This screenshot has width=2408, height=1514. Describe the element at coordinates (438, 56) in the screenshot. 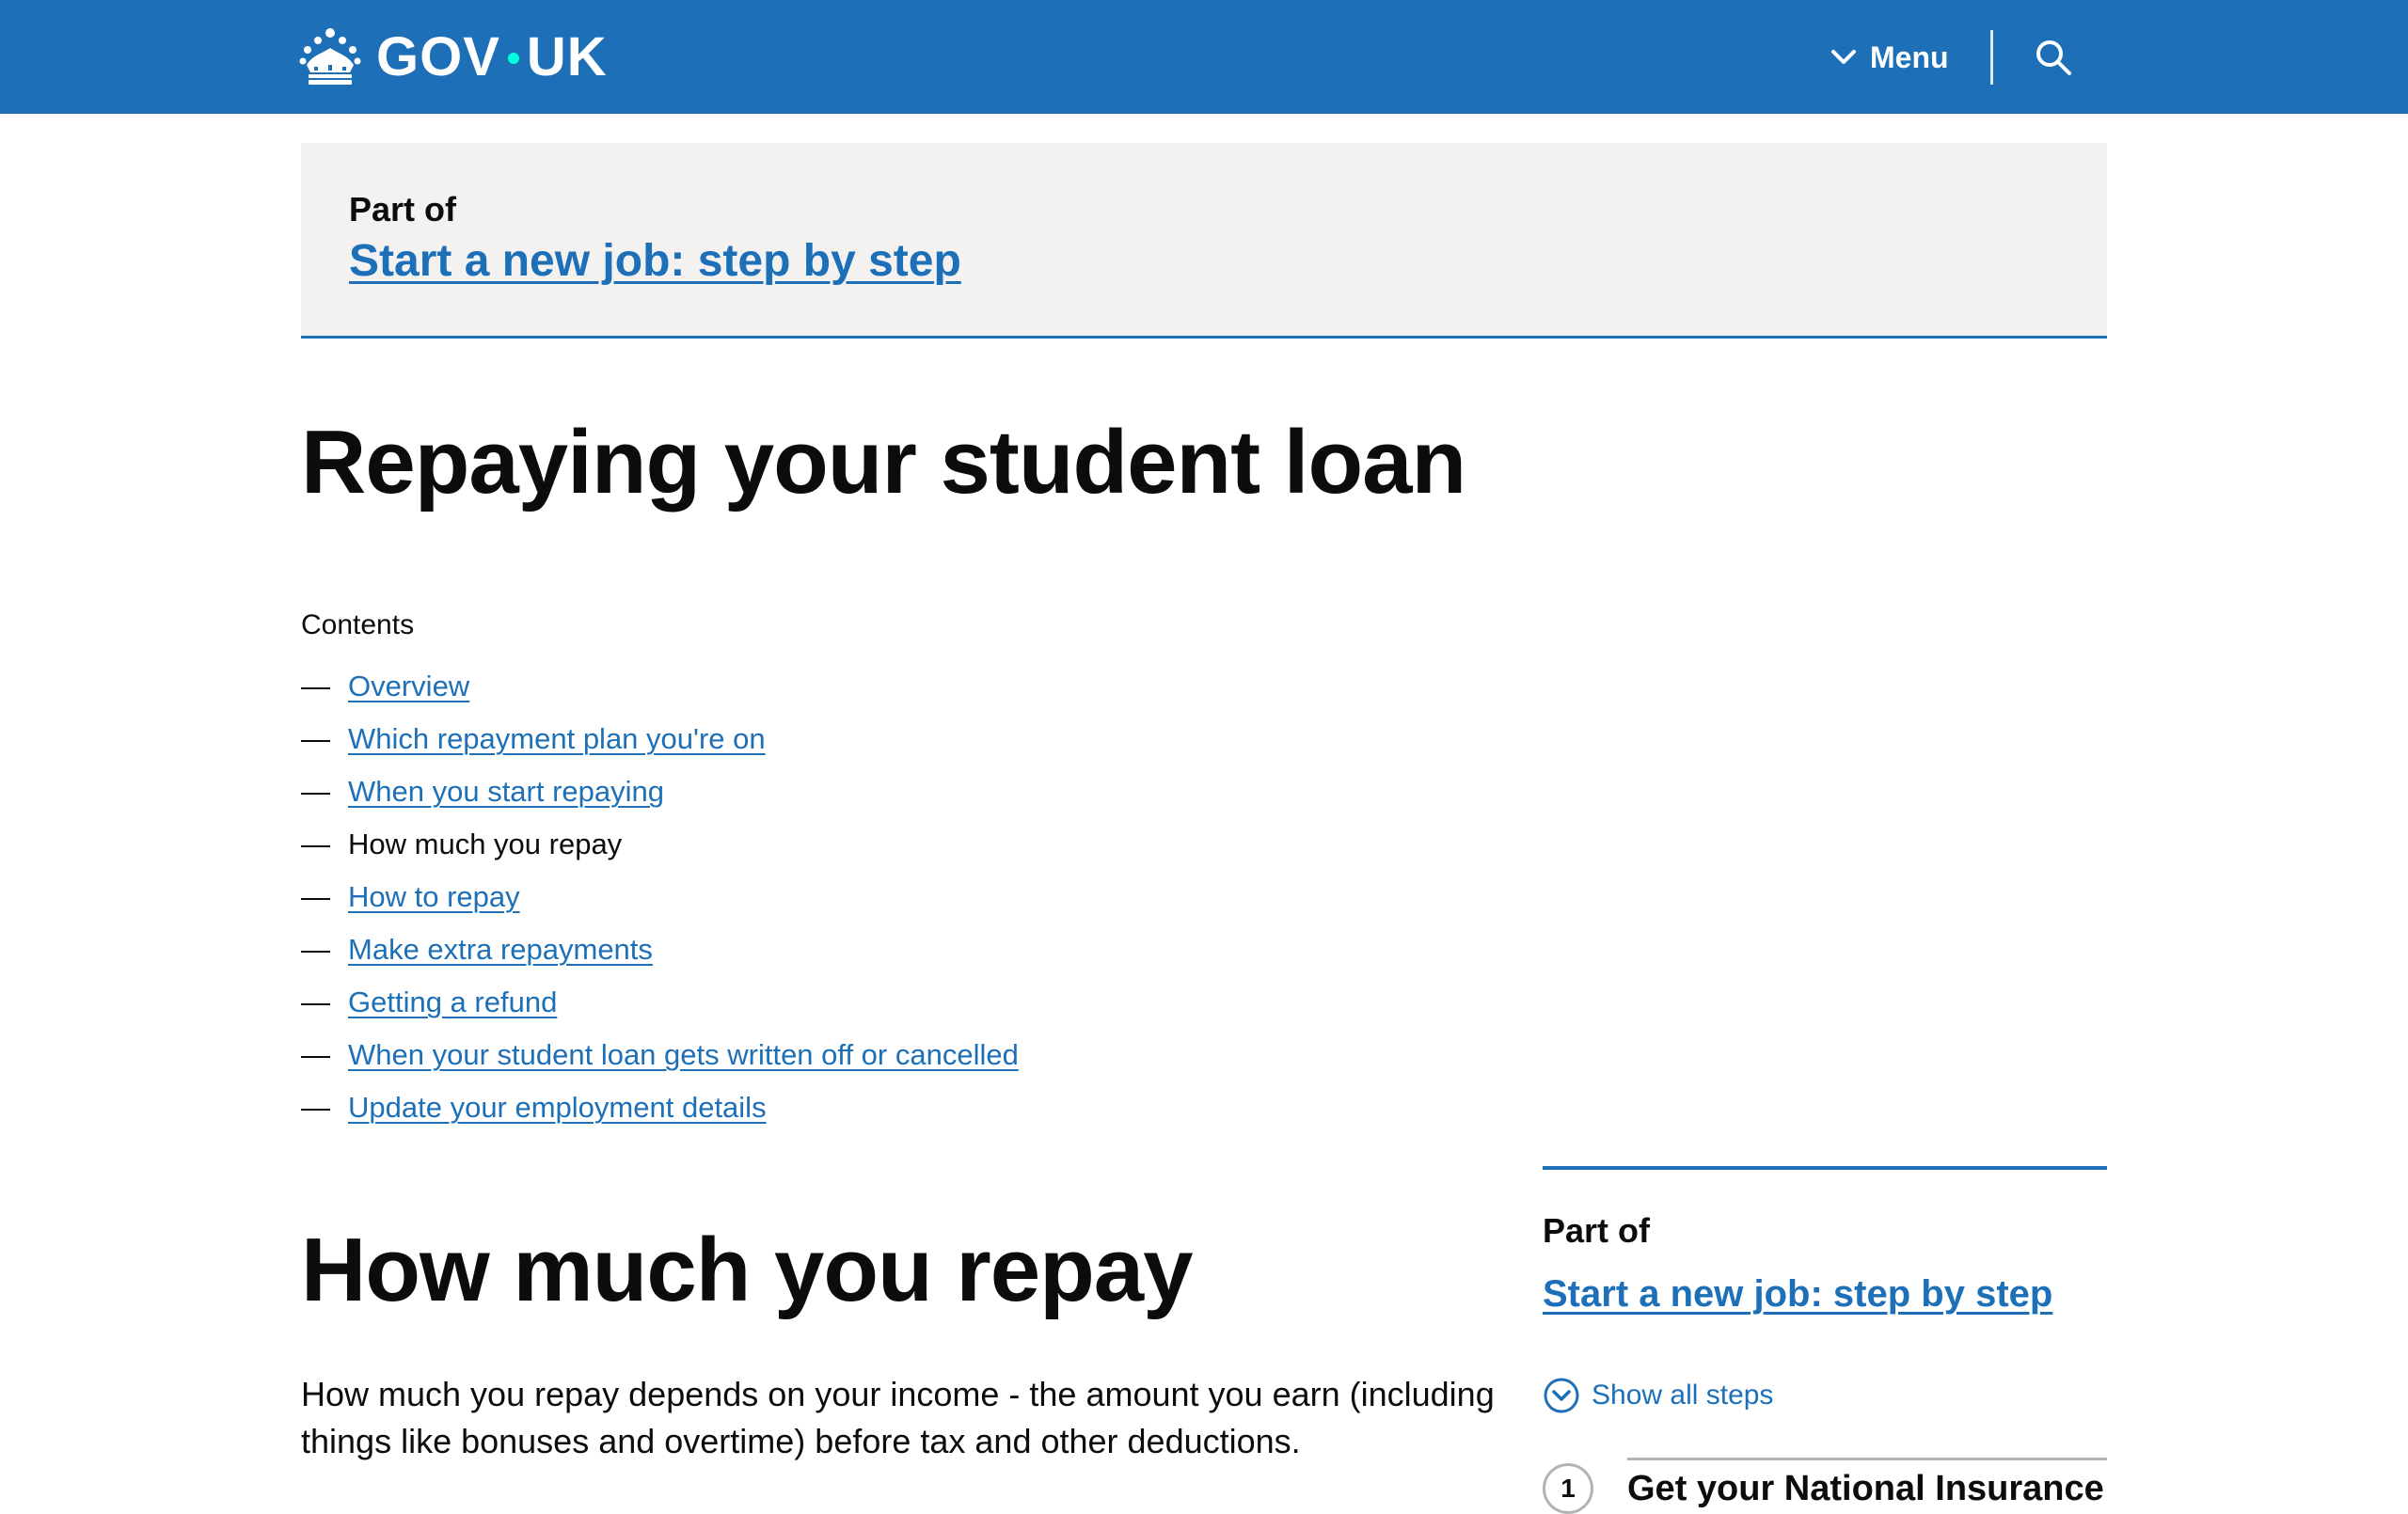

I see `logo-text-left: GOV` at that location.